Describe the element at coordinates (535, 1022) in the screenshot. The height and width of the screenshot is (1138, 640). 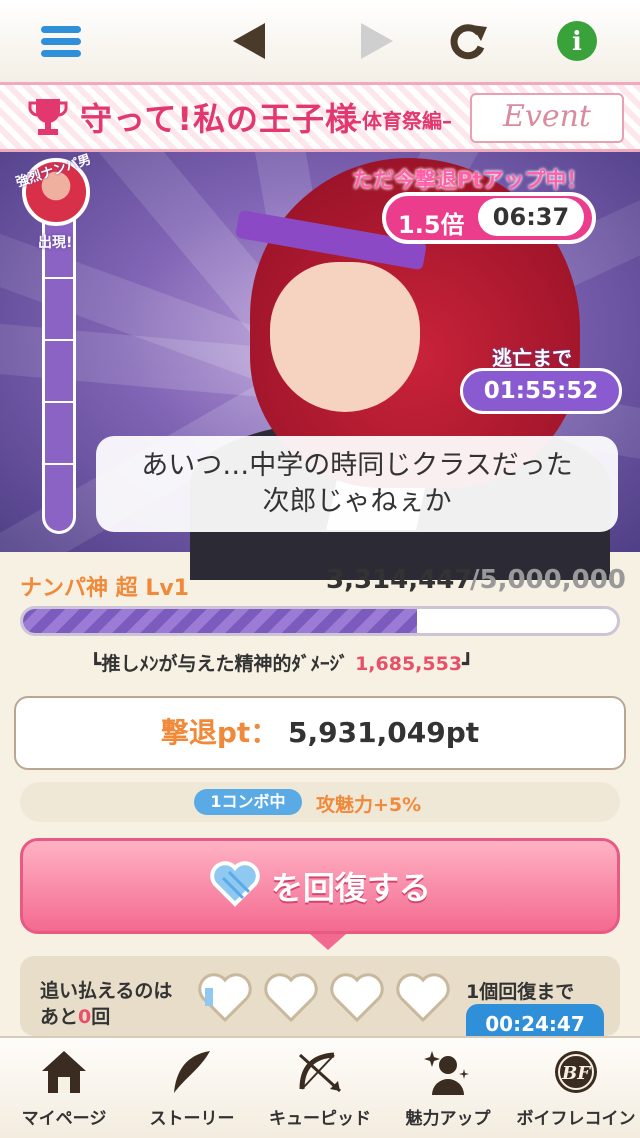
I see `next-recover-timer: 00:24:47` at that location.